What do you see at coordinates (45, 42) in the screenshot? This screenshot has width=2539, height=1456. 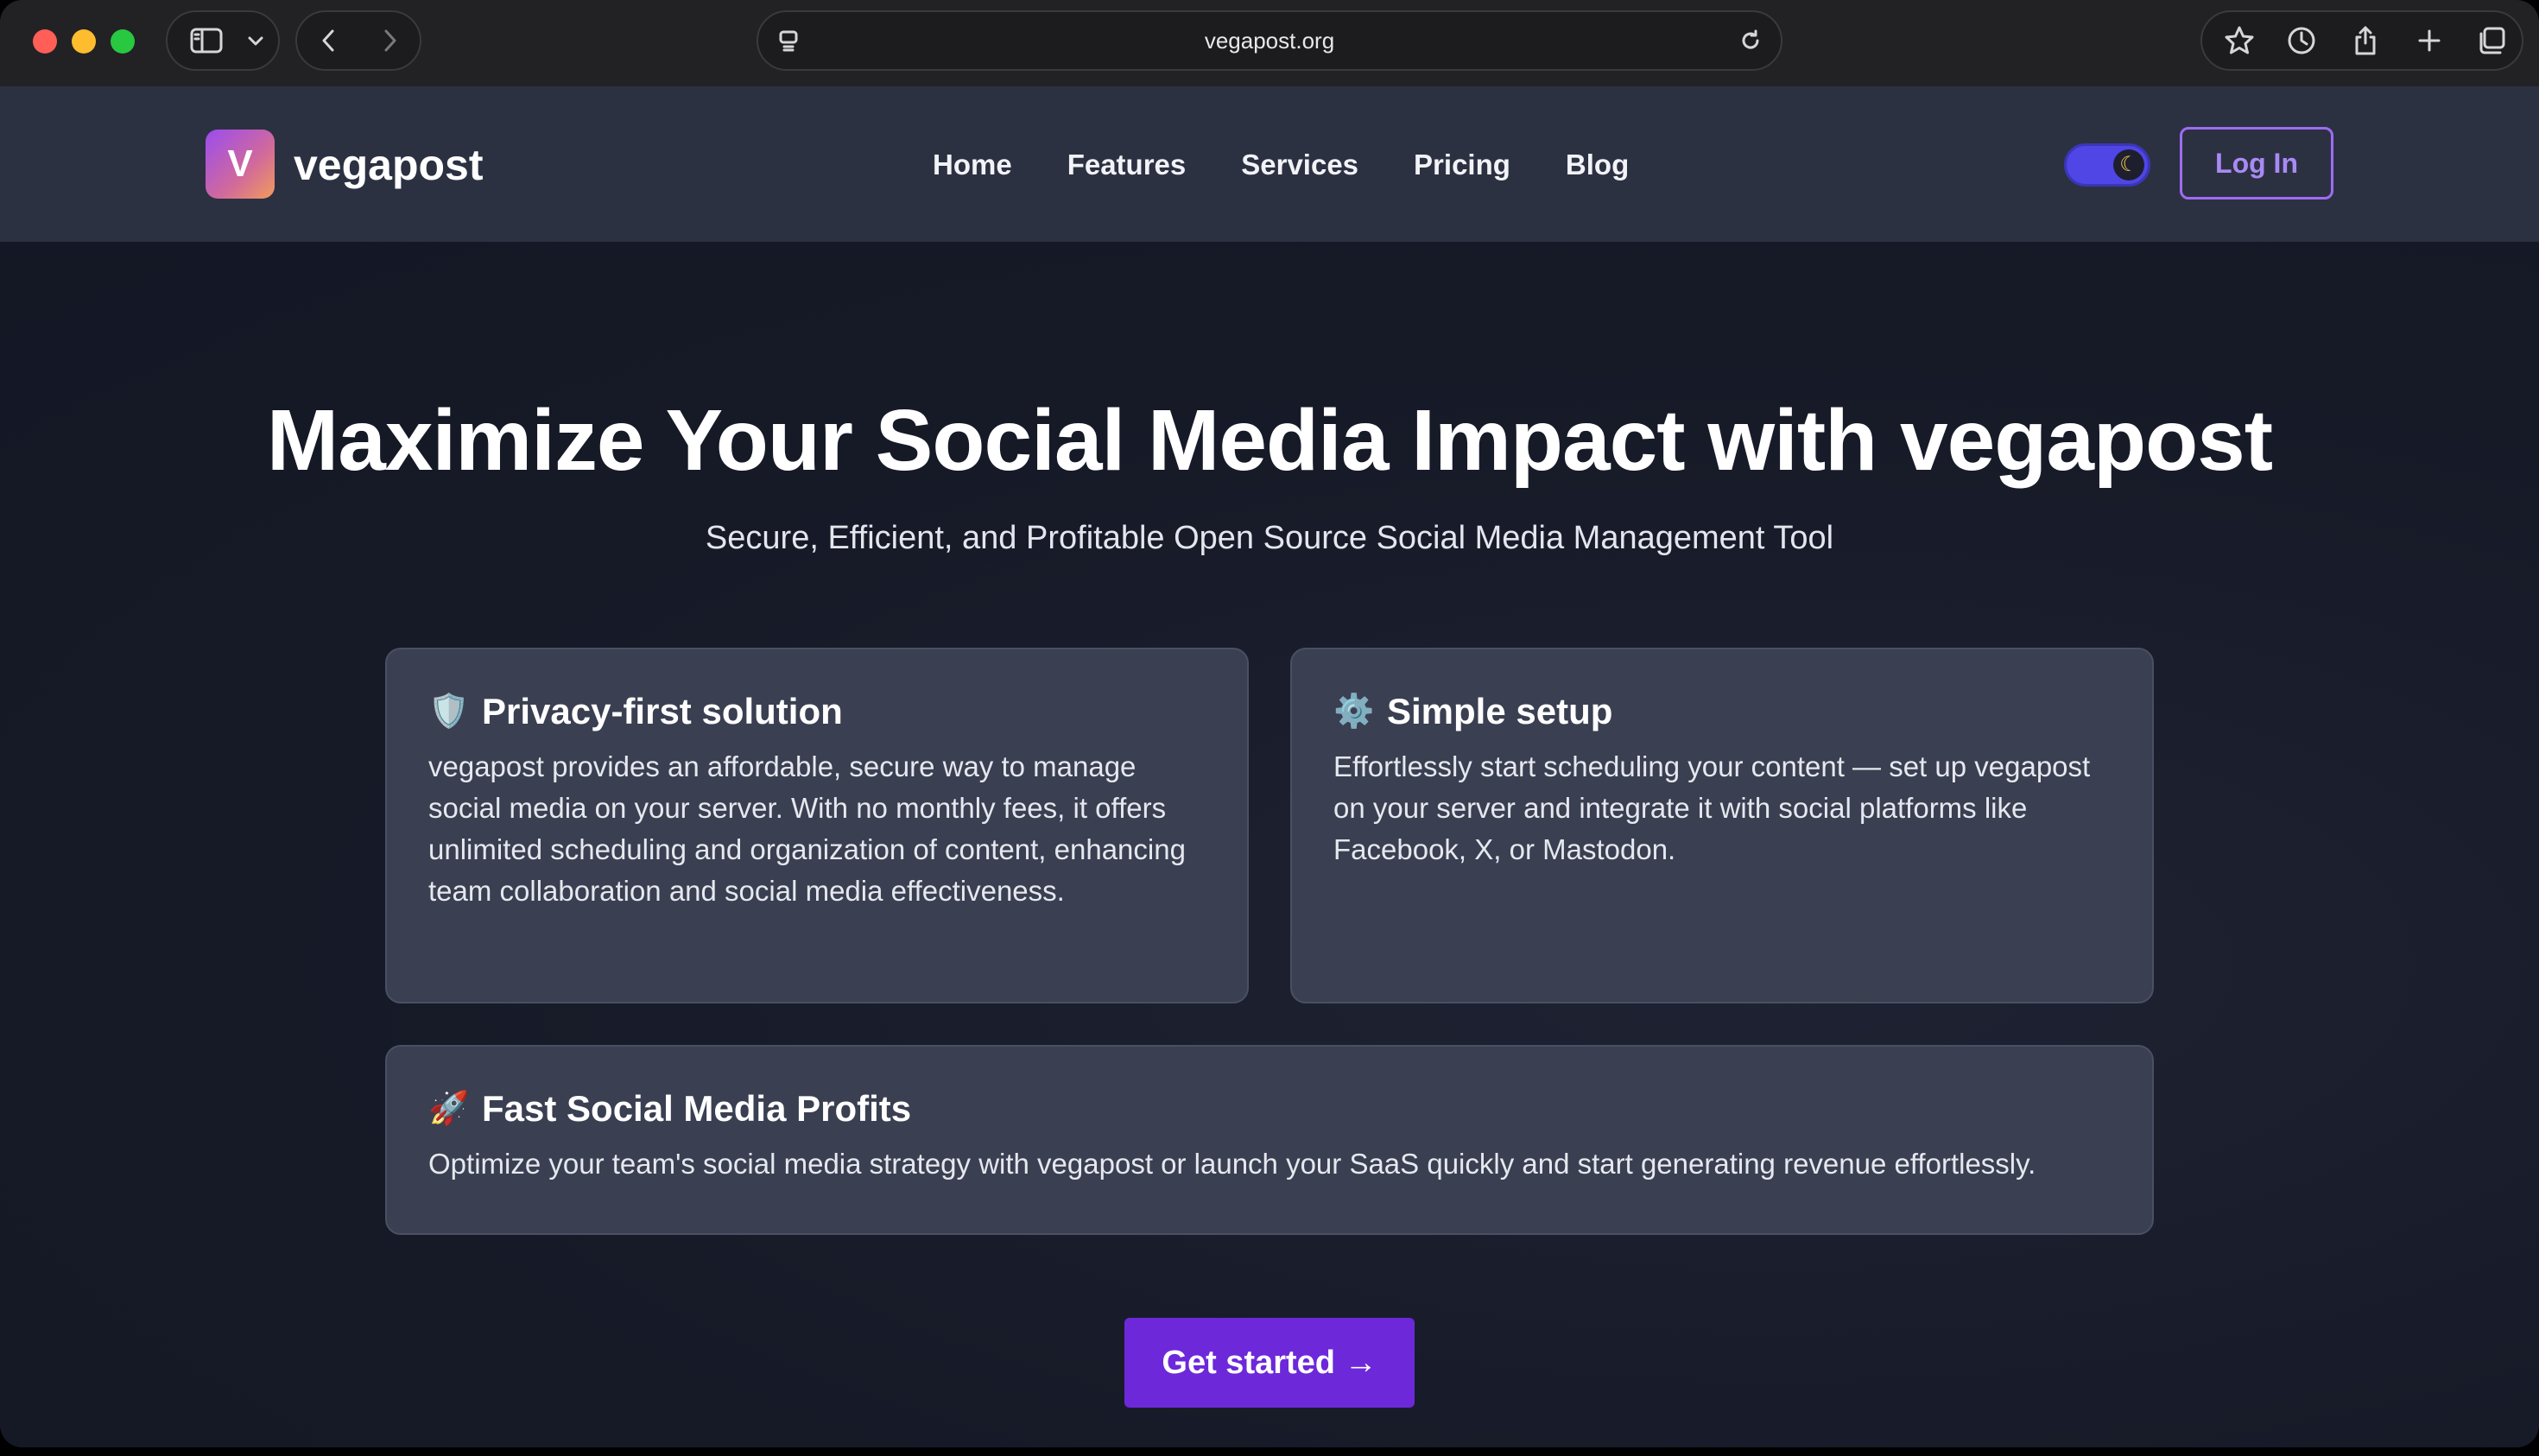 I see `close-window-button` at bounding box center [45, 42].